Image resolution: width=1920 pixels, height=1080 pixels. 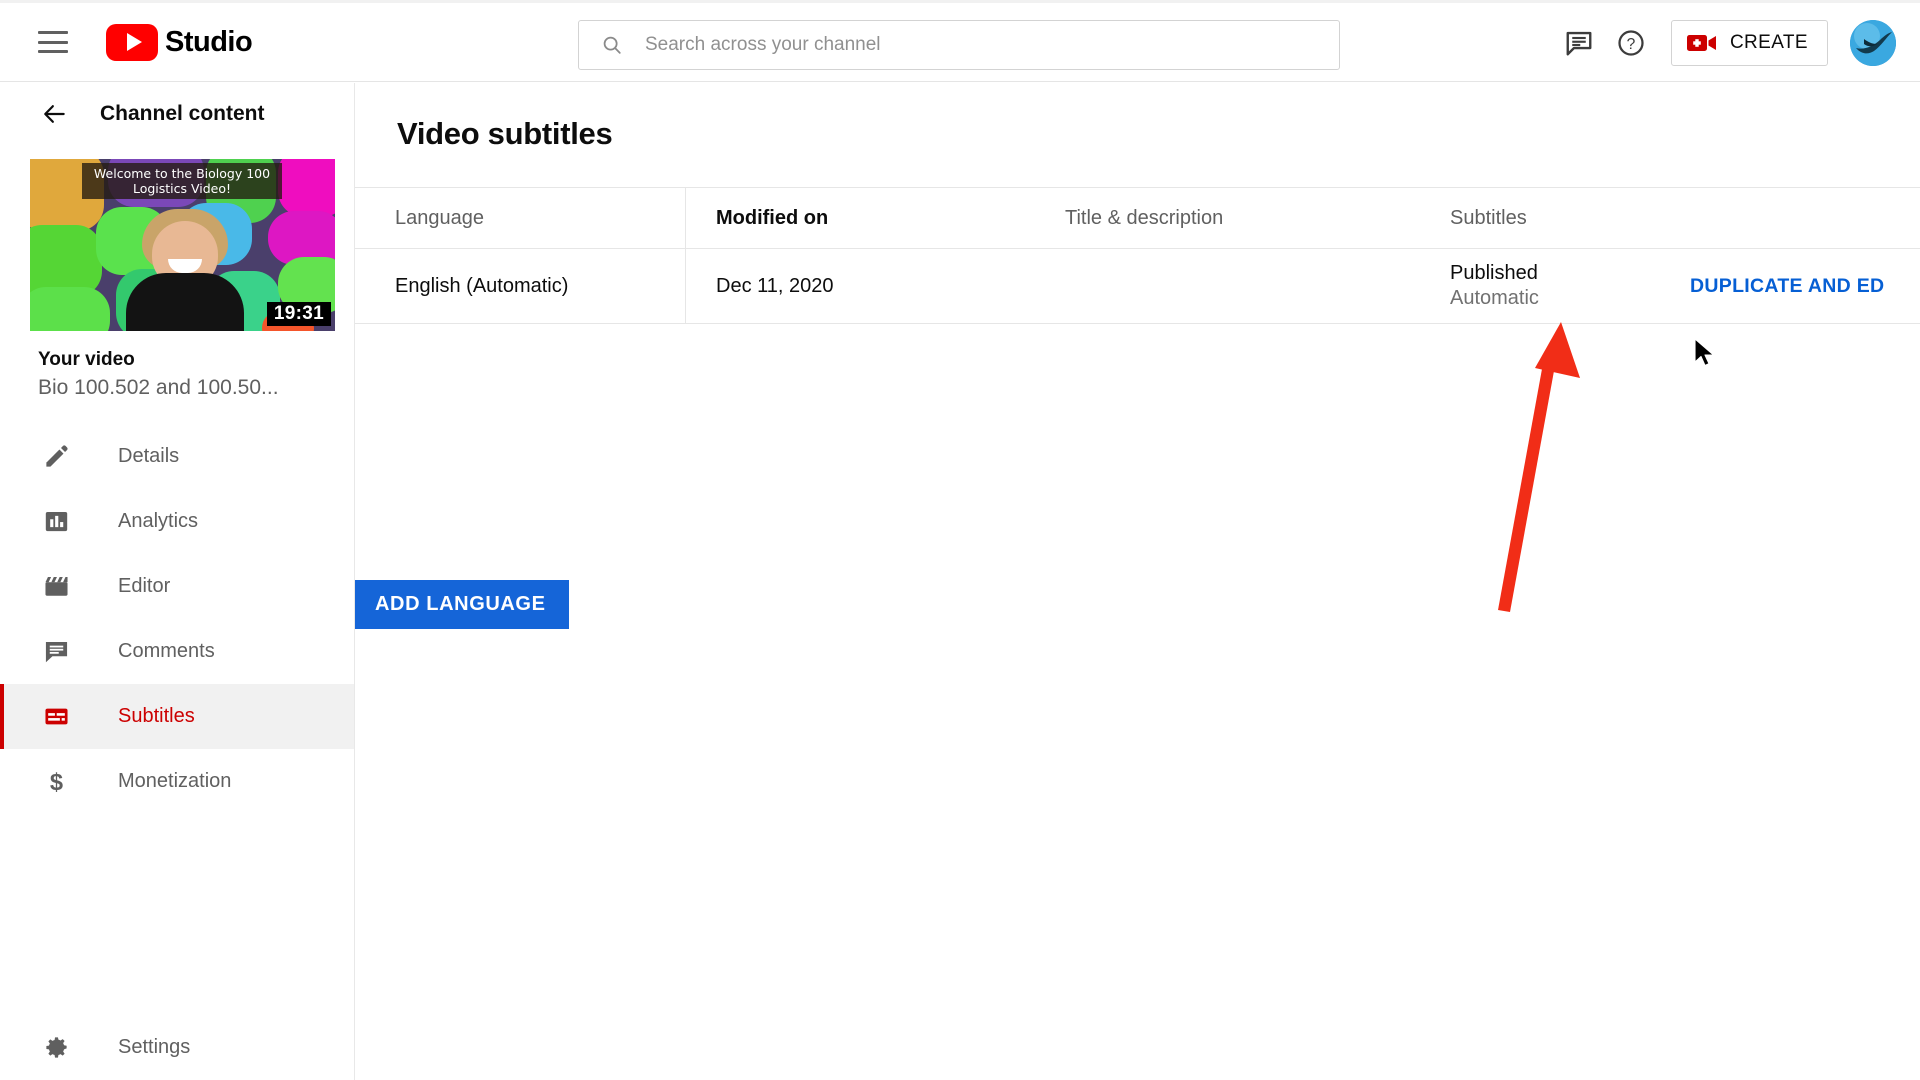 I want to click on create-button: CREATE, so click(x=1749, y=42).